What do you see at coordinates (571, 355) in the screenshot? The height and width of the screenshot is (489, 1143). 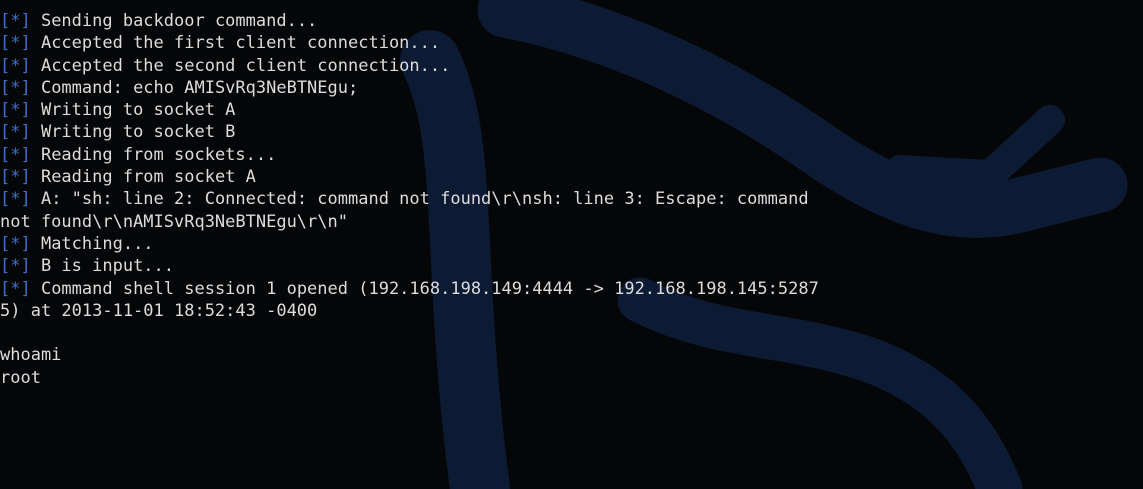 I see `terminal-line: whoami` at bounding box center [571, 355].